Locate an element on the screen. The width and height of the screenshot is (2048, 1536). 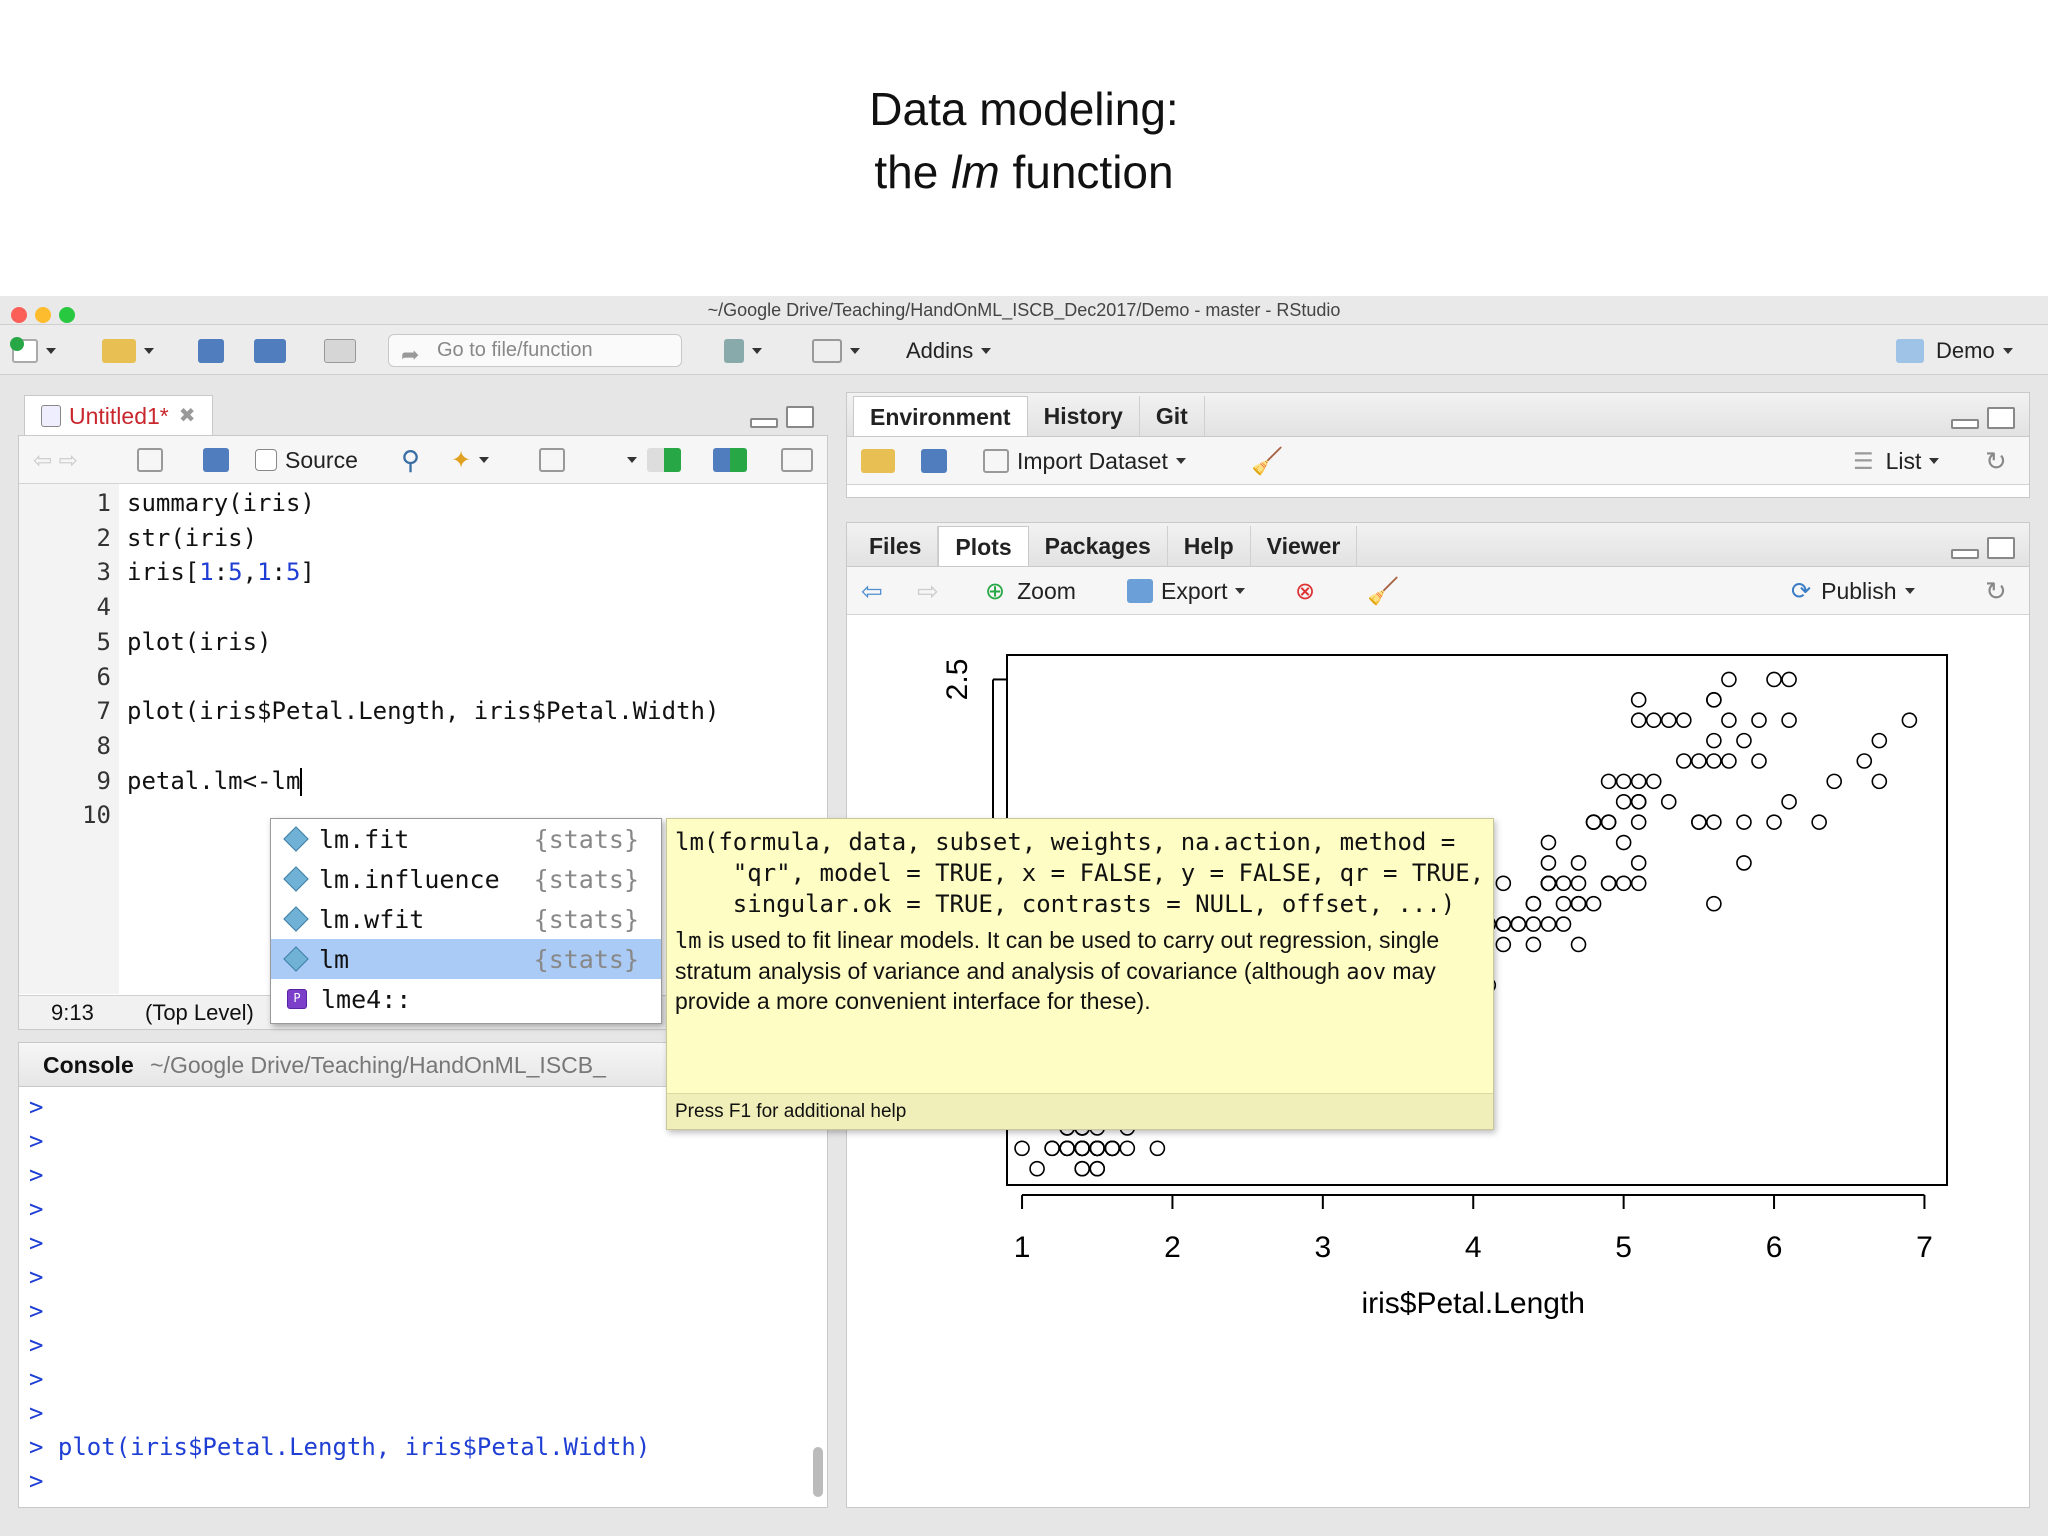
scope-selector: (Top Level) is located at coordinates (199, 1013).